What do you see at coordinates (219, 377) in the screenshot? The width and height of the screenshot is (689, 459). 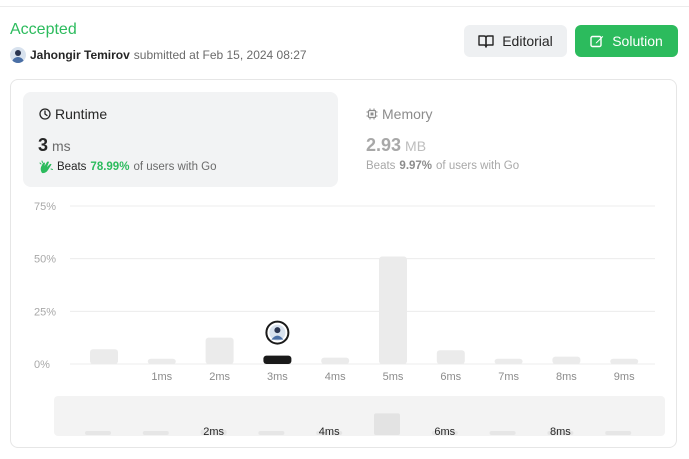 I see `x-tick-label: 2ms` at bounding box center [219, 377].